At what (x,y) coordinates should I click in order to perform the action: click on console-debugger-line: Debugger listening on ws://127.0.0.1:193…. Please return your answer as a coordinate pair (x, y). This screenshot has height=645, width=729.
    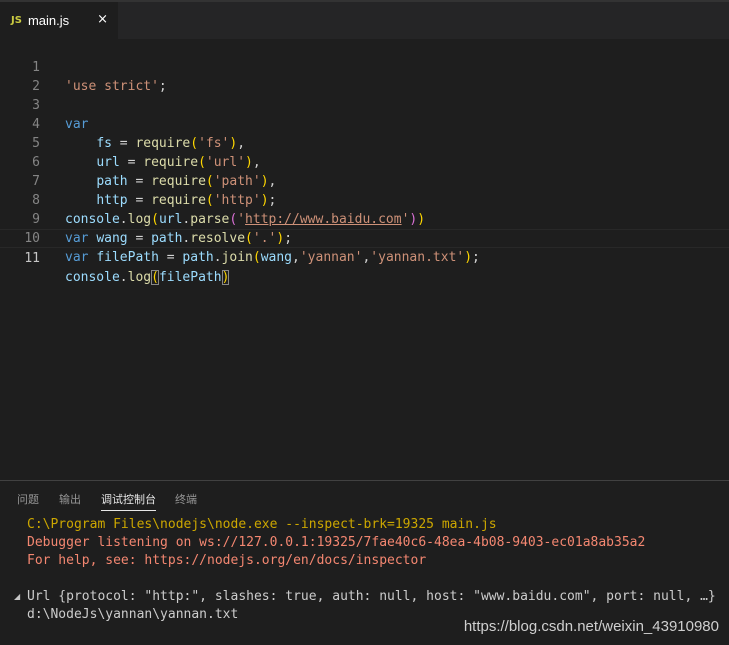
    Looking at the image, I should click on (336, 542).